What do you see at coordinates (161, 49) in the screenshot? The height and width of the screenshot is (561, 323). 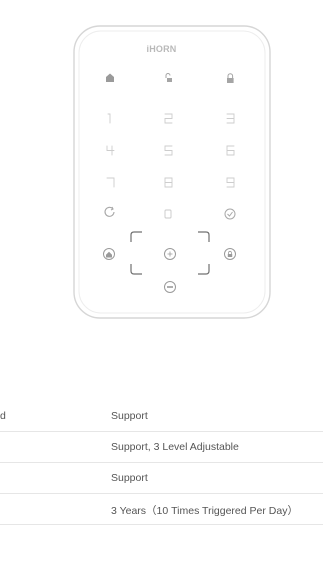 I see `device-brand-logo: iHORN` at bounding box center [161, 49].